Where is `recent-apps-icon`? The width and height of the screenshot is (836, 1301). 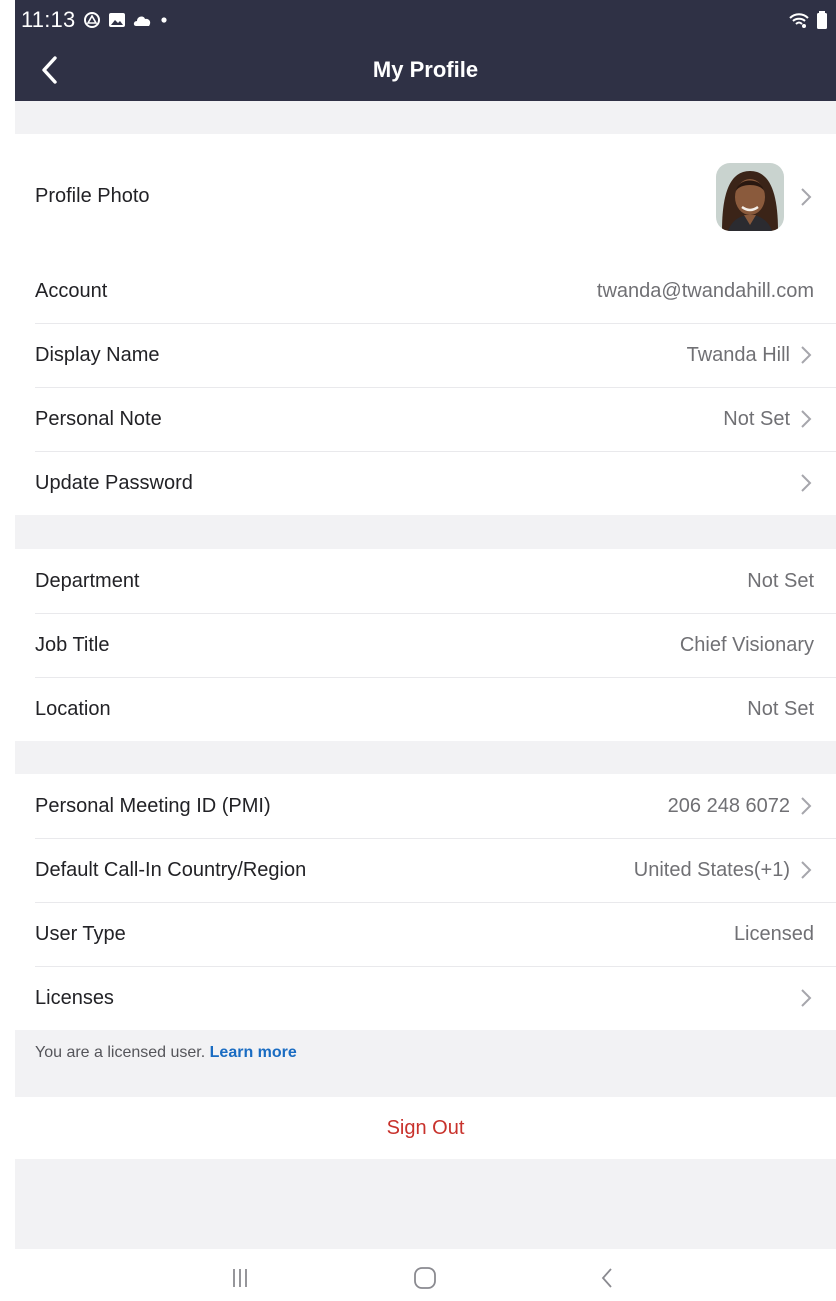 recent-apps-icon is located at coordinates (240, 1278).